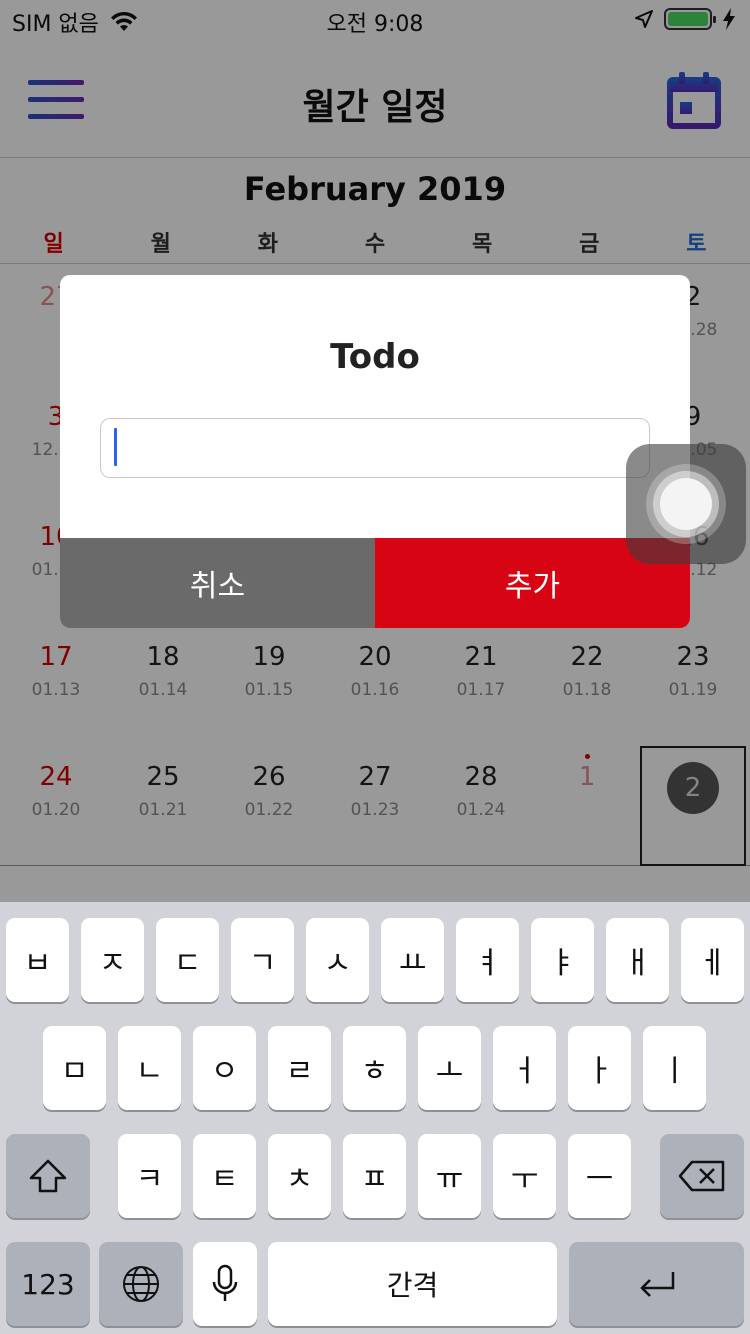  I want to click on lunar-date: 01.22, so click(269, 810).